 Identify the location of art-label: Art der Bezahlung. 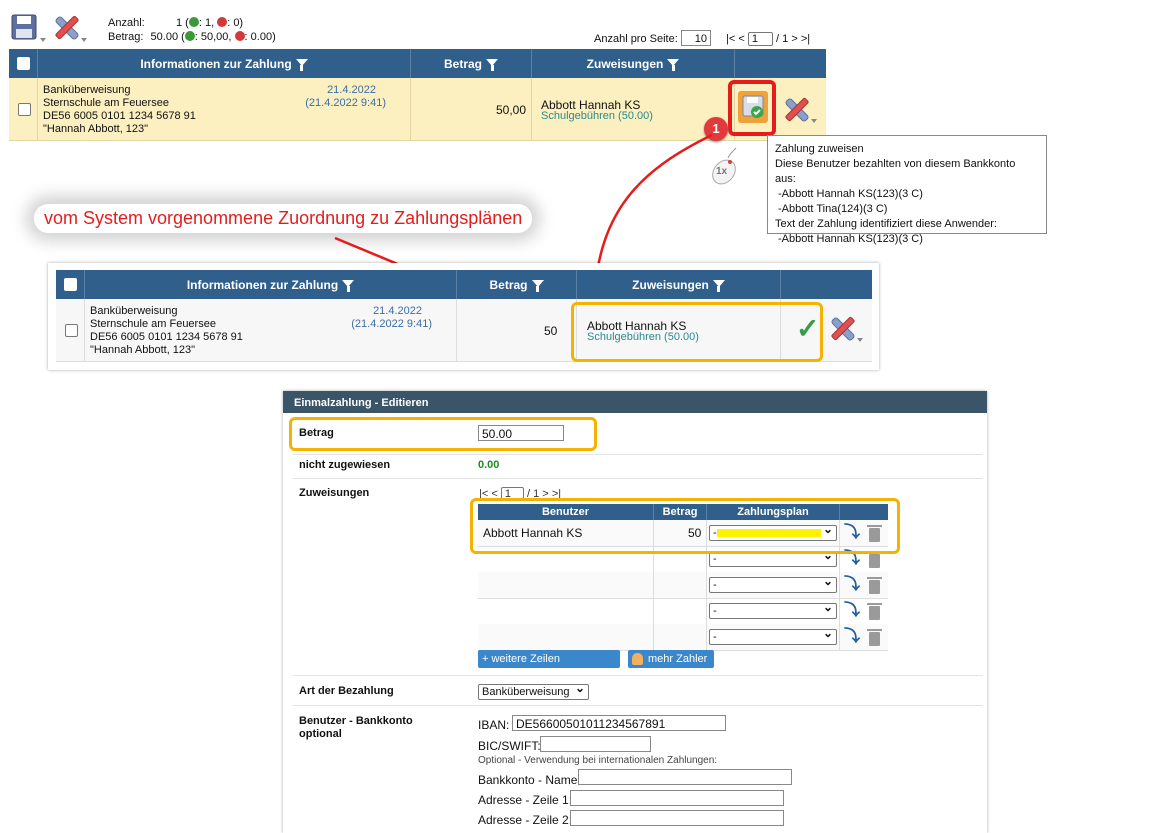
(346, 691).